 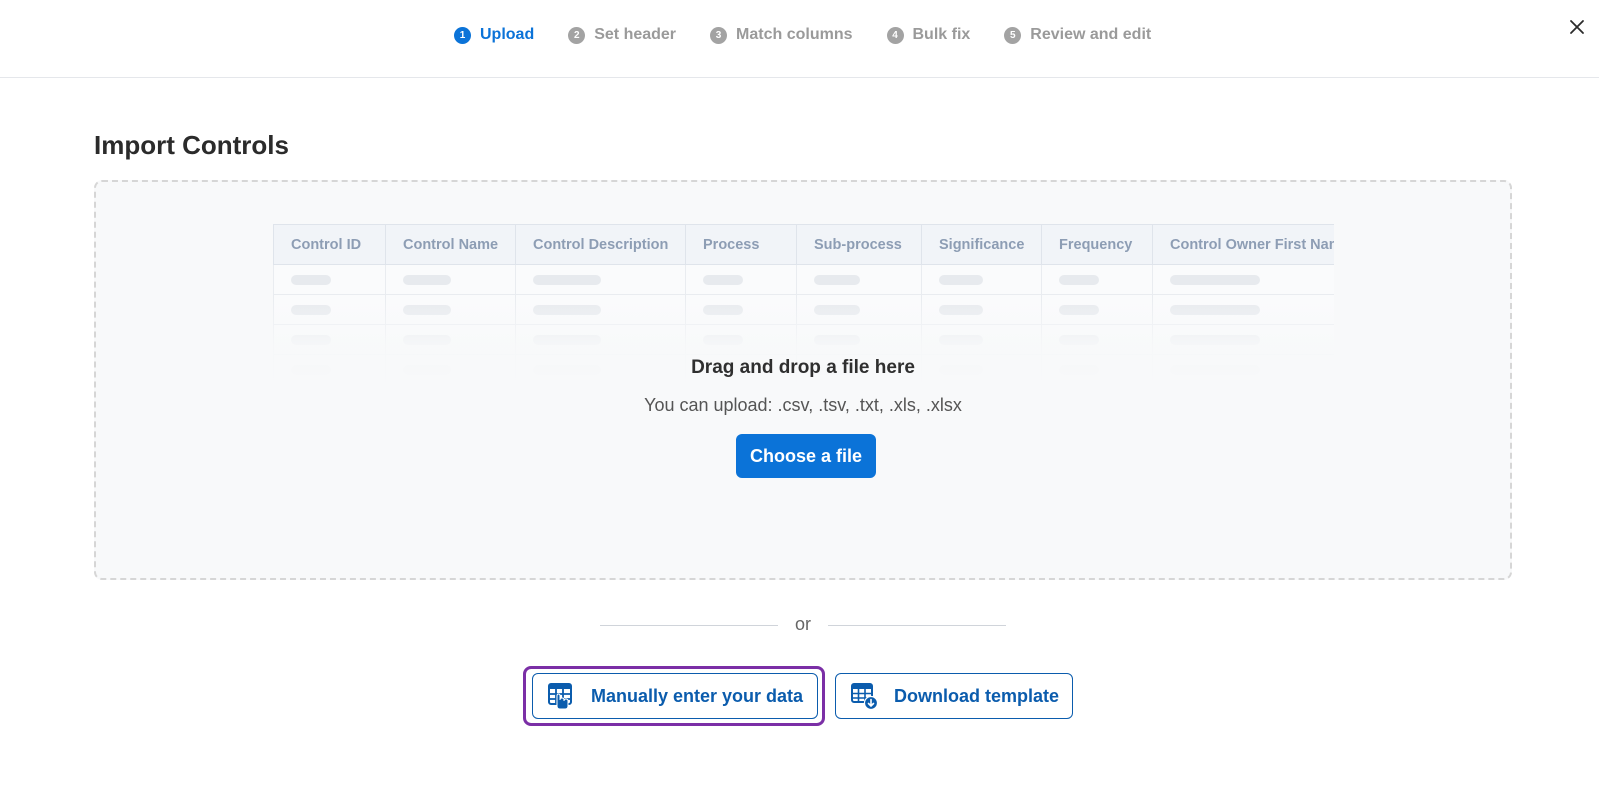 I want to click on or-text: or, so click(x=802, y=624).